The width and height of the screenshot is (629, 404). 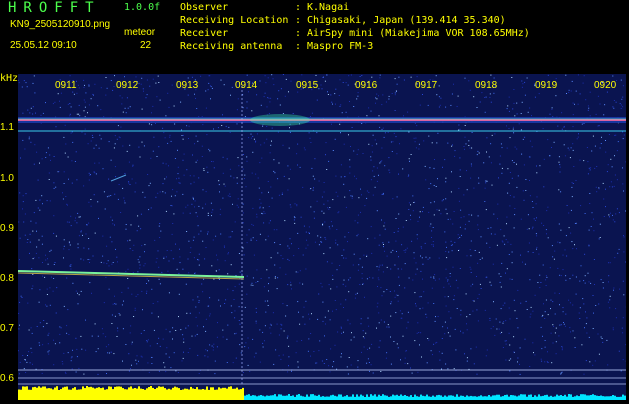 What do you see at coordinates (301, 20) in the screenshot?
I see `meta-location-sep: :` at bounding box center [301, 20].